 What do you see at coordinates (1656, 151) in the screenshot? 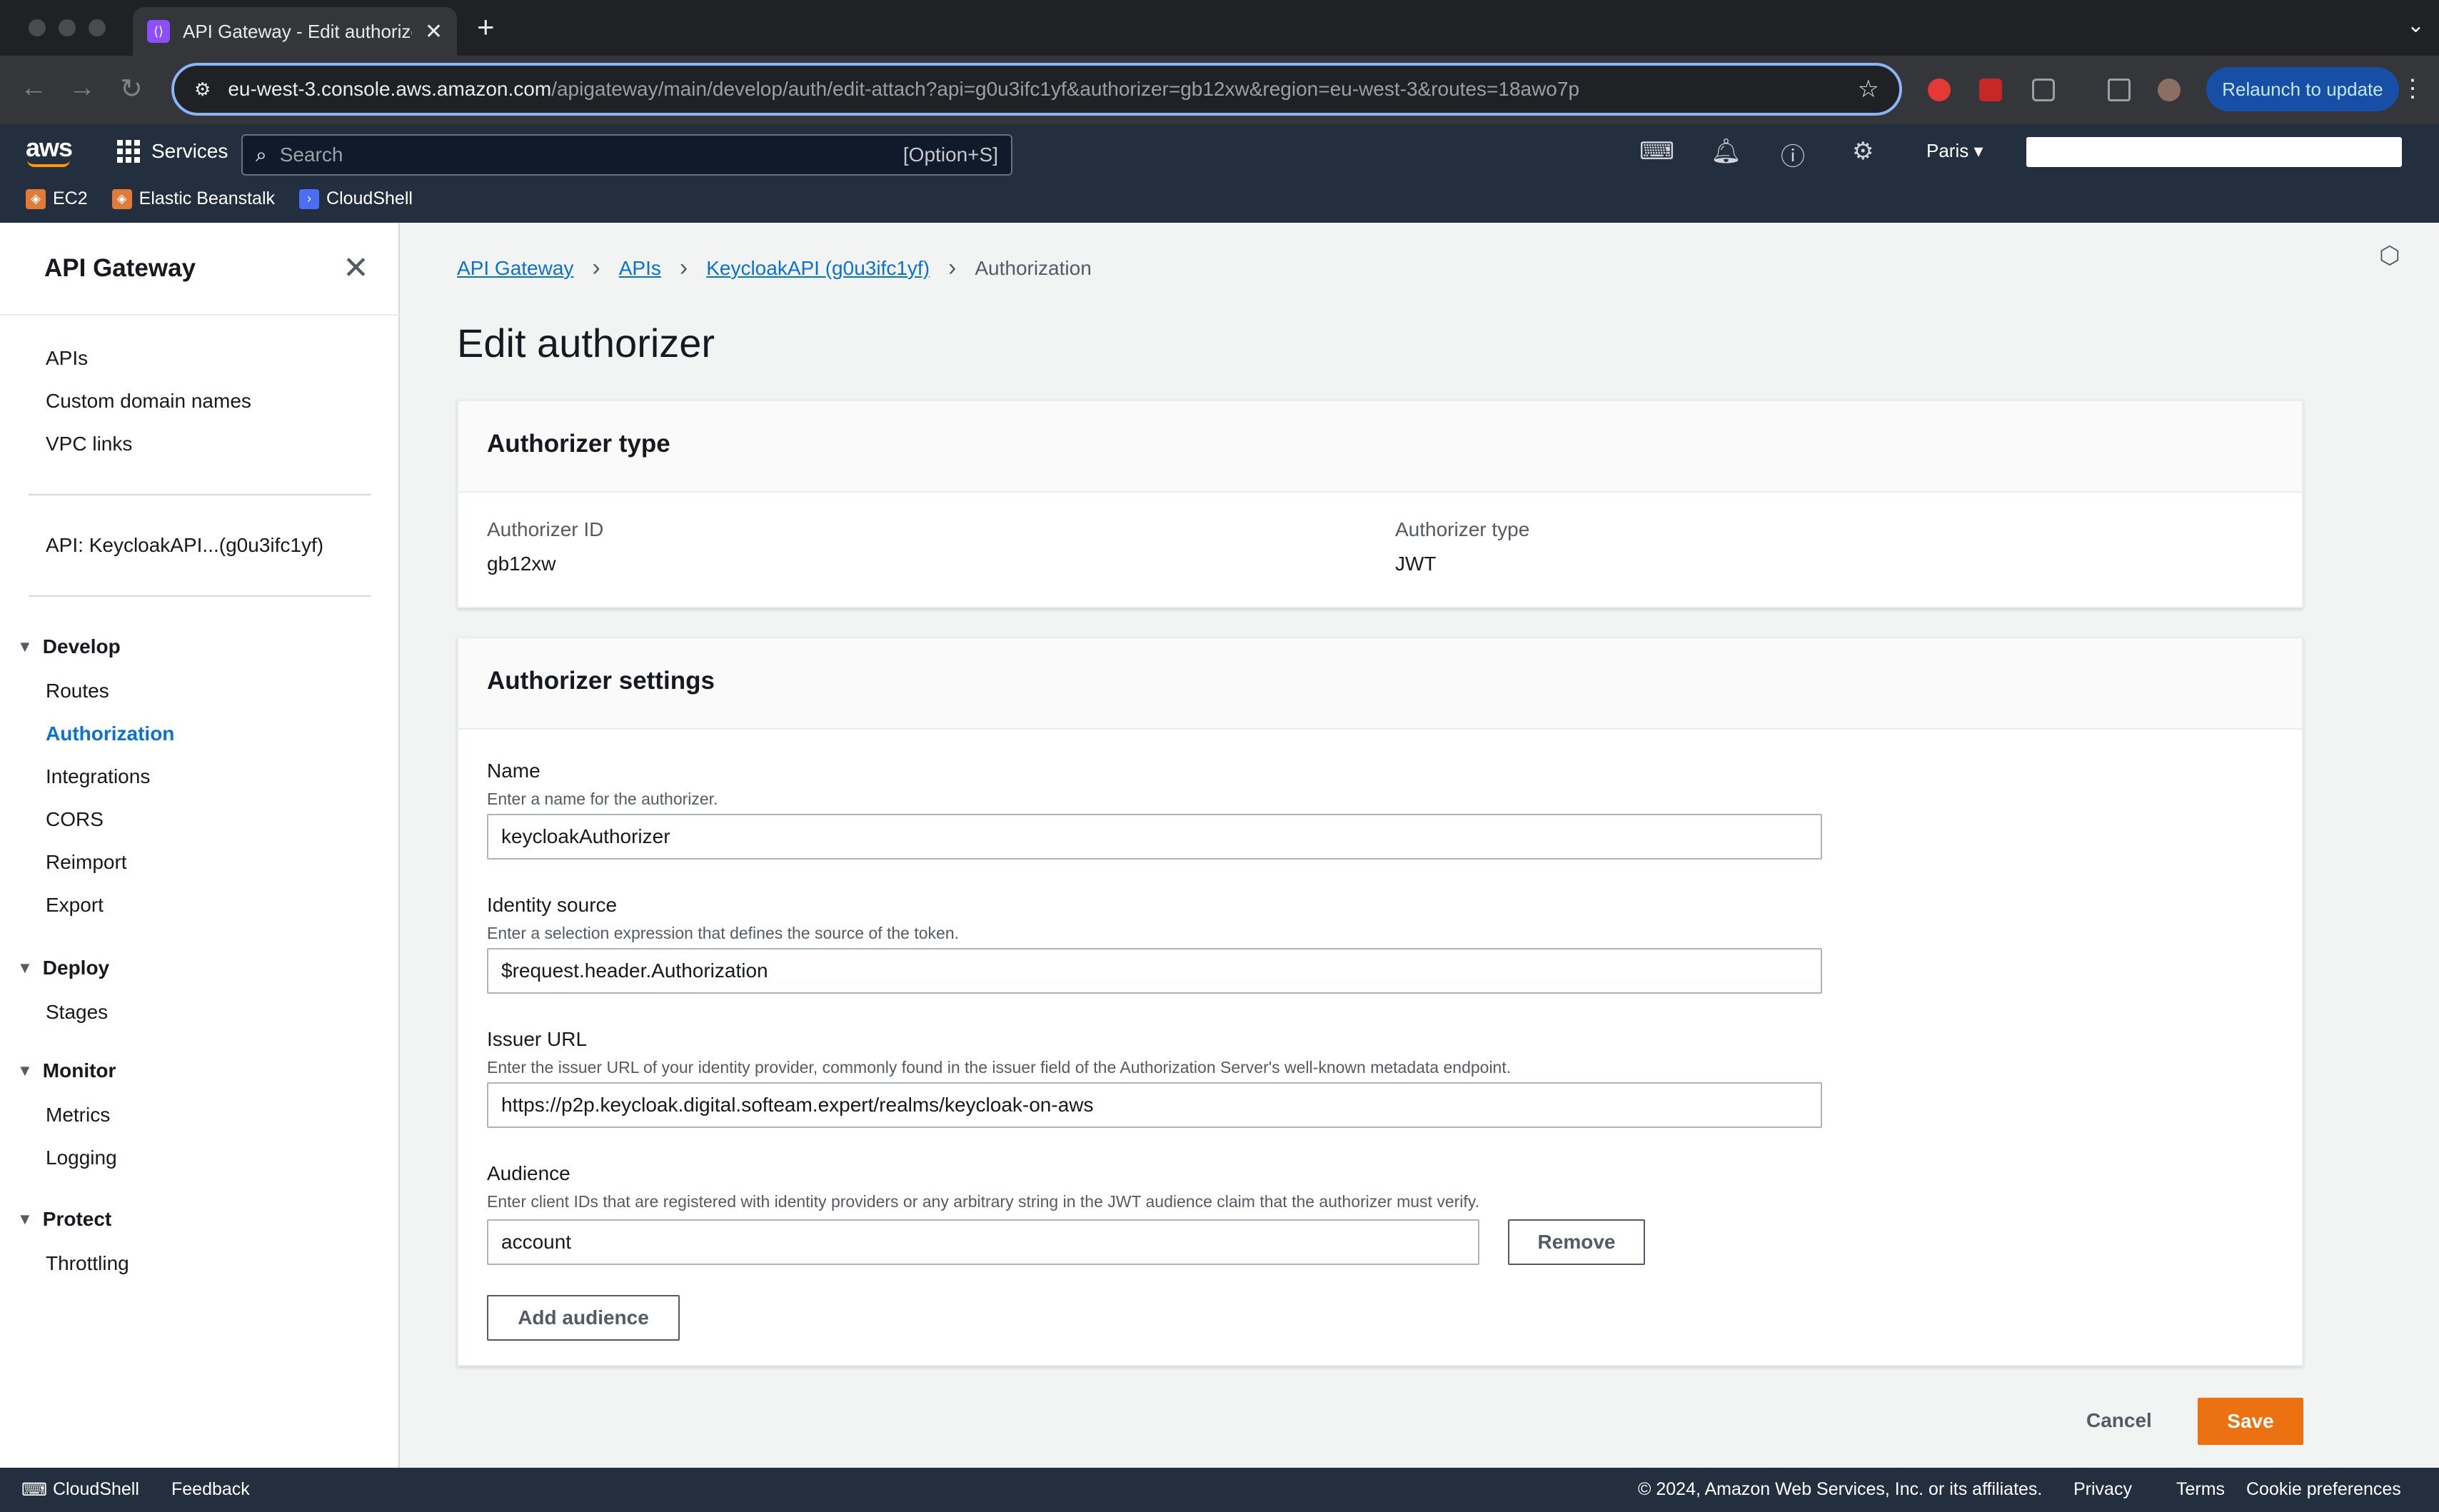
I see `cloudshell-icon: ⌨` at bounding box center [1656, 151].